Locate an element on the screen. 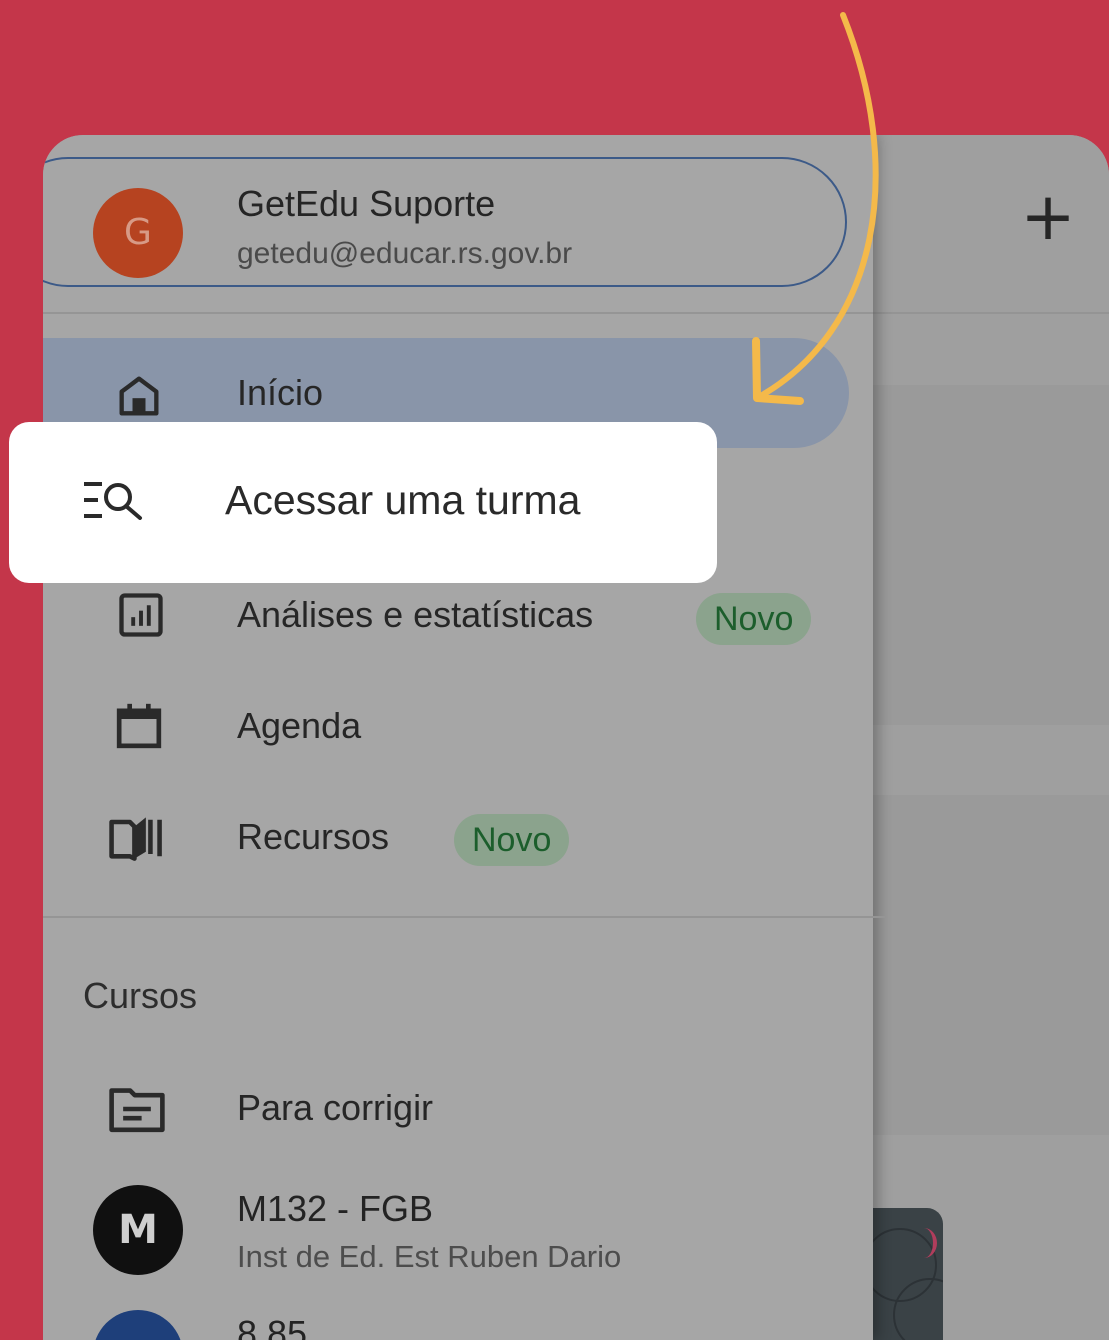 This screenshot has width=1109, height=1340. search-list-icon is located at coordinates (115, 502).